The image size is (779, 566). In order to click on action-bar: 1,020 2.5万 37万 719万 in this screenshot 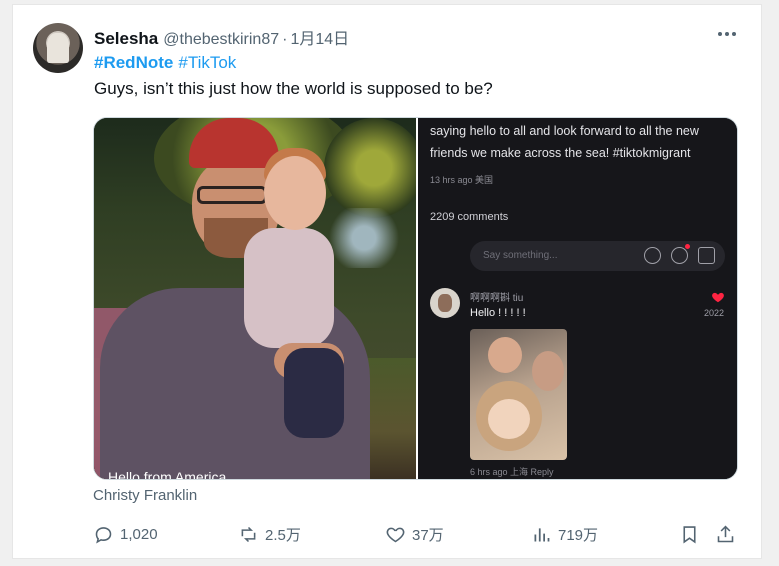, I will do `click(418, 534)`.